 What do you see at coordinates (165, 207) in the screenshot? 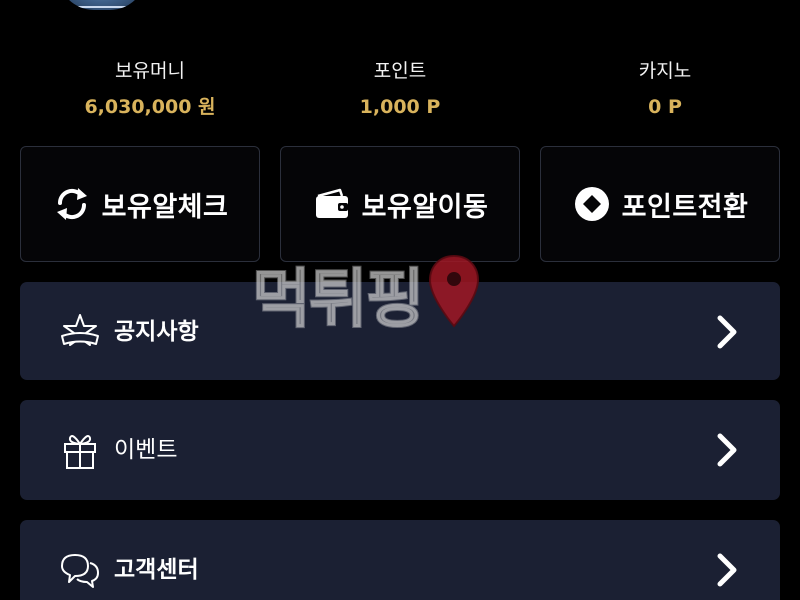
I see `balance-check-label: 보유알체크` at bounding box center [165, 207].